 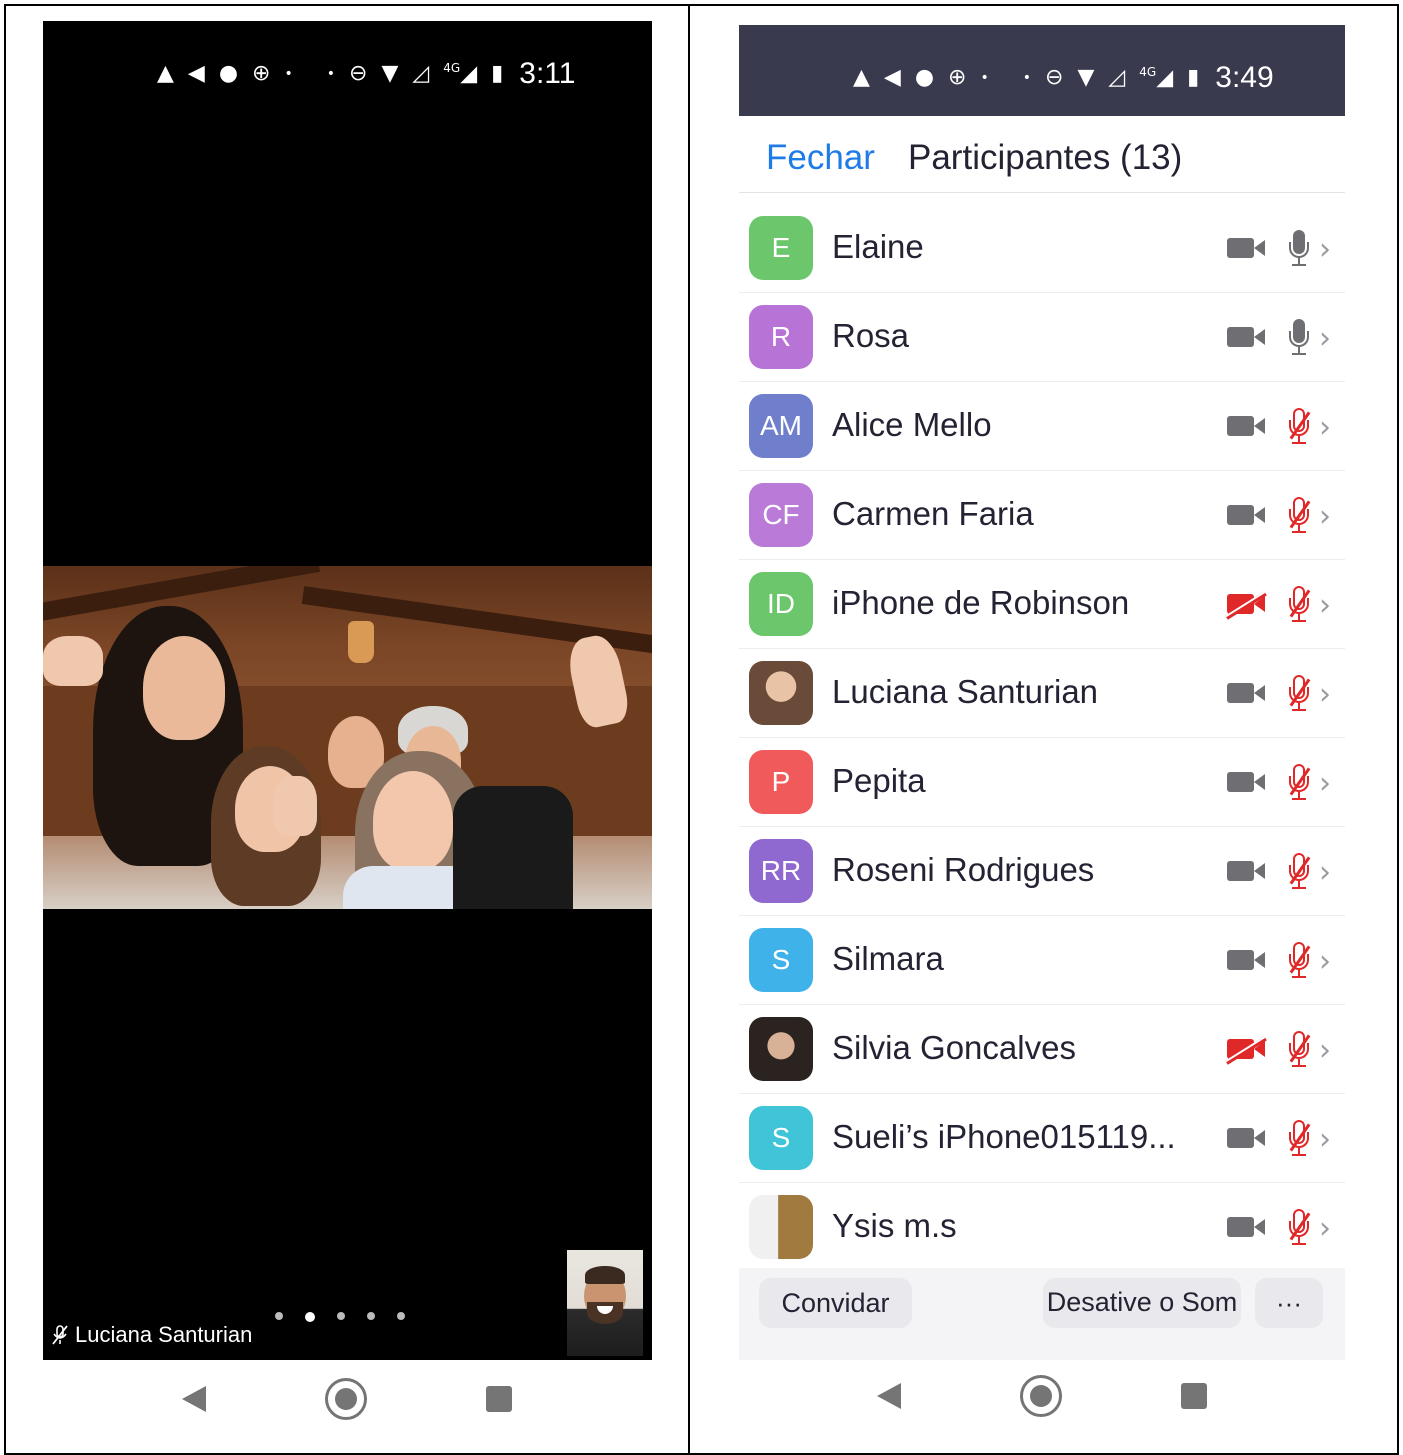 I want to click on status-bar-left: ▲ ◀ ● ⊕ • • ⊖ ▼ ◿ 4G◢ ▮ 3:11, so click(x=366, y=74).